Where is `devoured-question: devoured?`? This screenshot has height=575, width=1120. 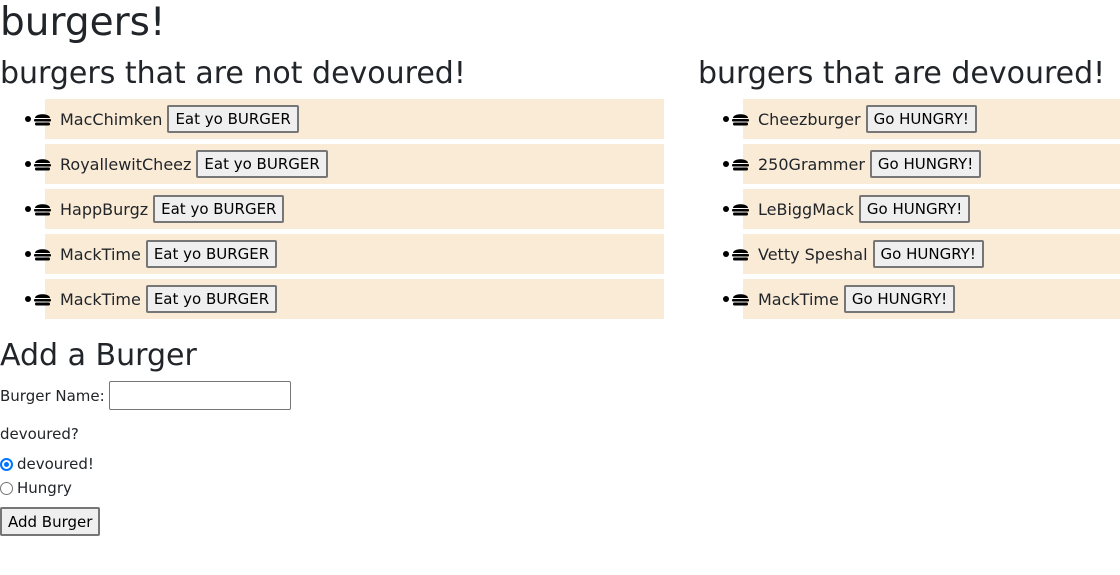 devoured-question: devoured? is located at coordinates (39, 434).